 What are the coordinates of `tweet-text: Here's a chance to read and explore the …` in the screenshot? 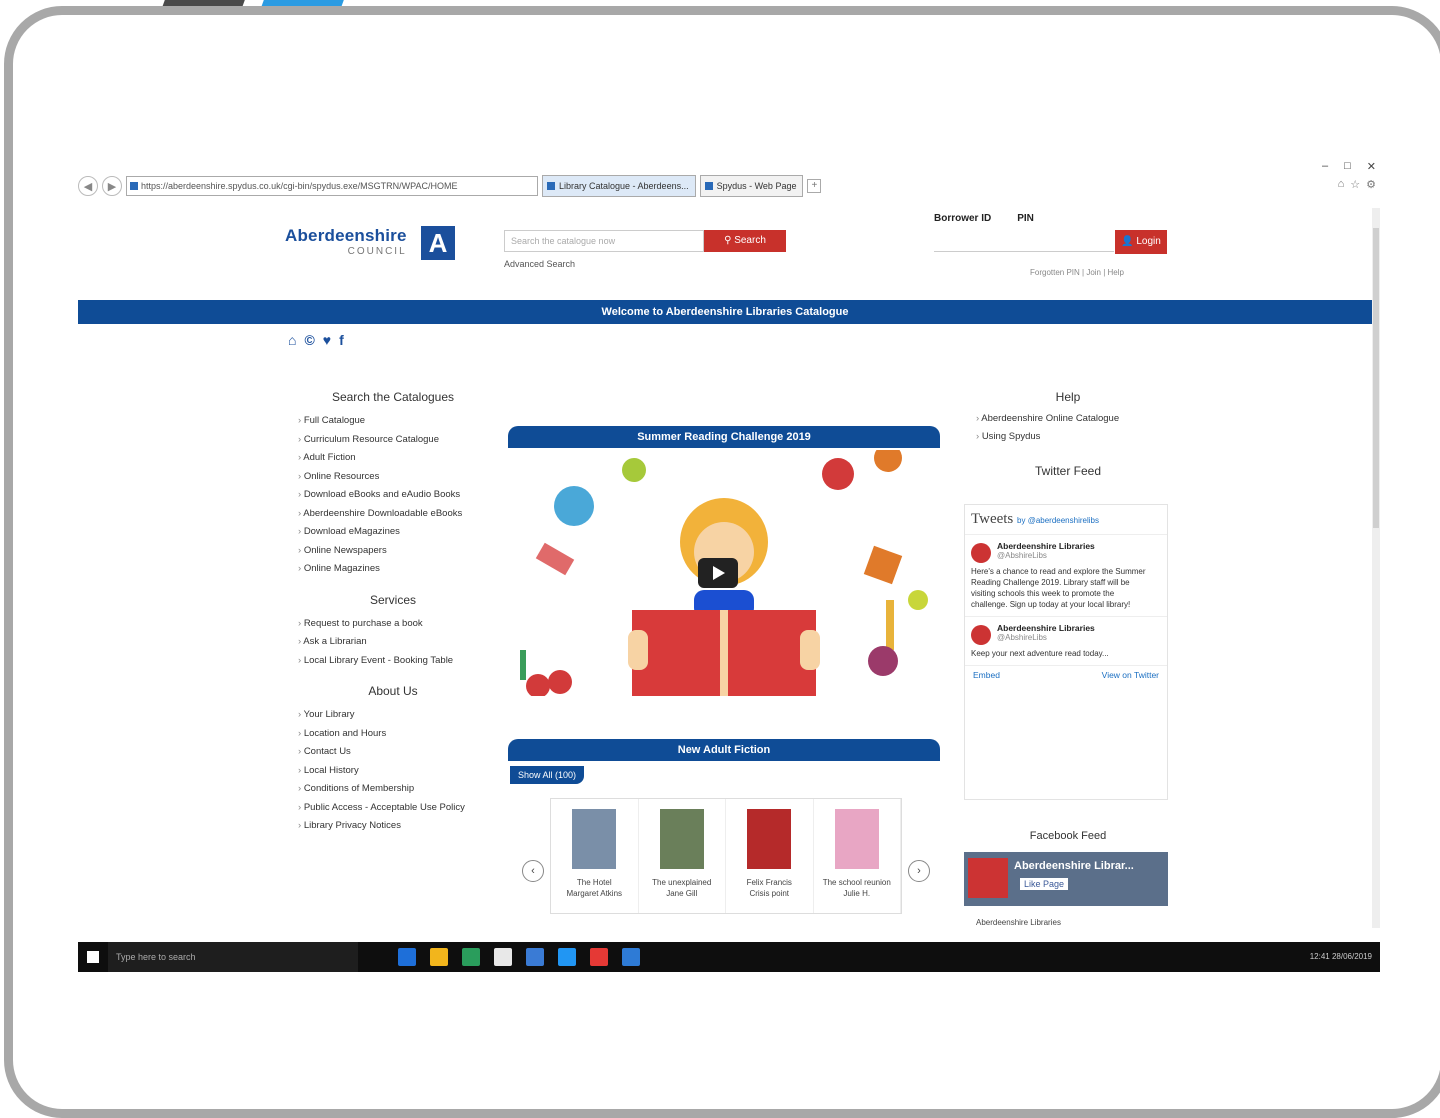 It's located at (1058, 588).